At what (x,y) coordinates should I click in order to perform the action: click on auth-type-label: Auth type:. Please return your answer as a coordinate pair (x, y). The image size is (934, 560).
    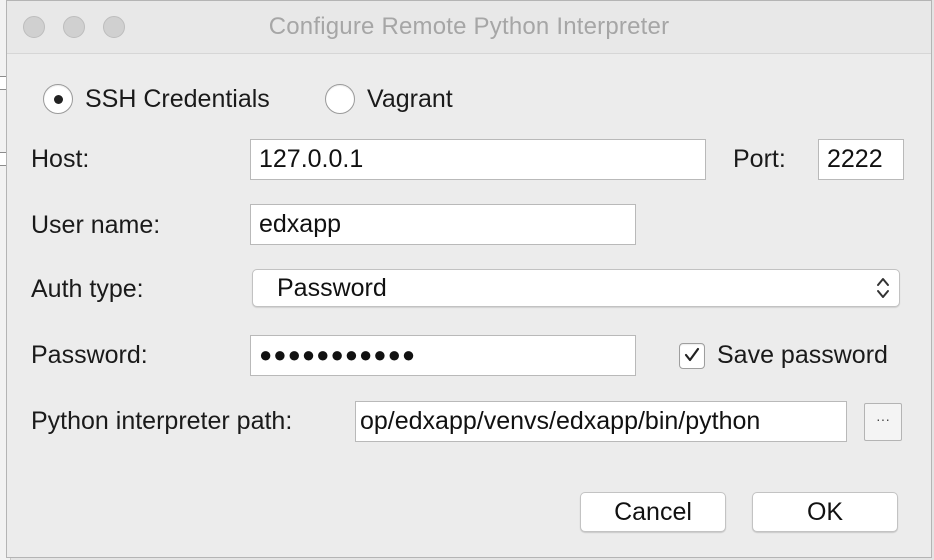
    Looking at the image, I should click on (87, 289).